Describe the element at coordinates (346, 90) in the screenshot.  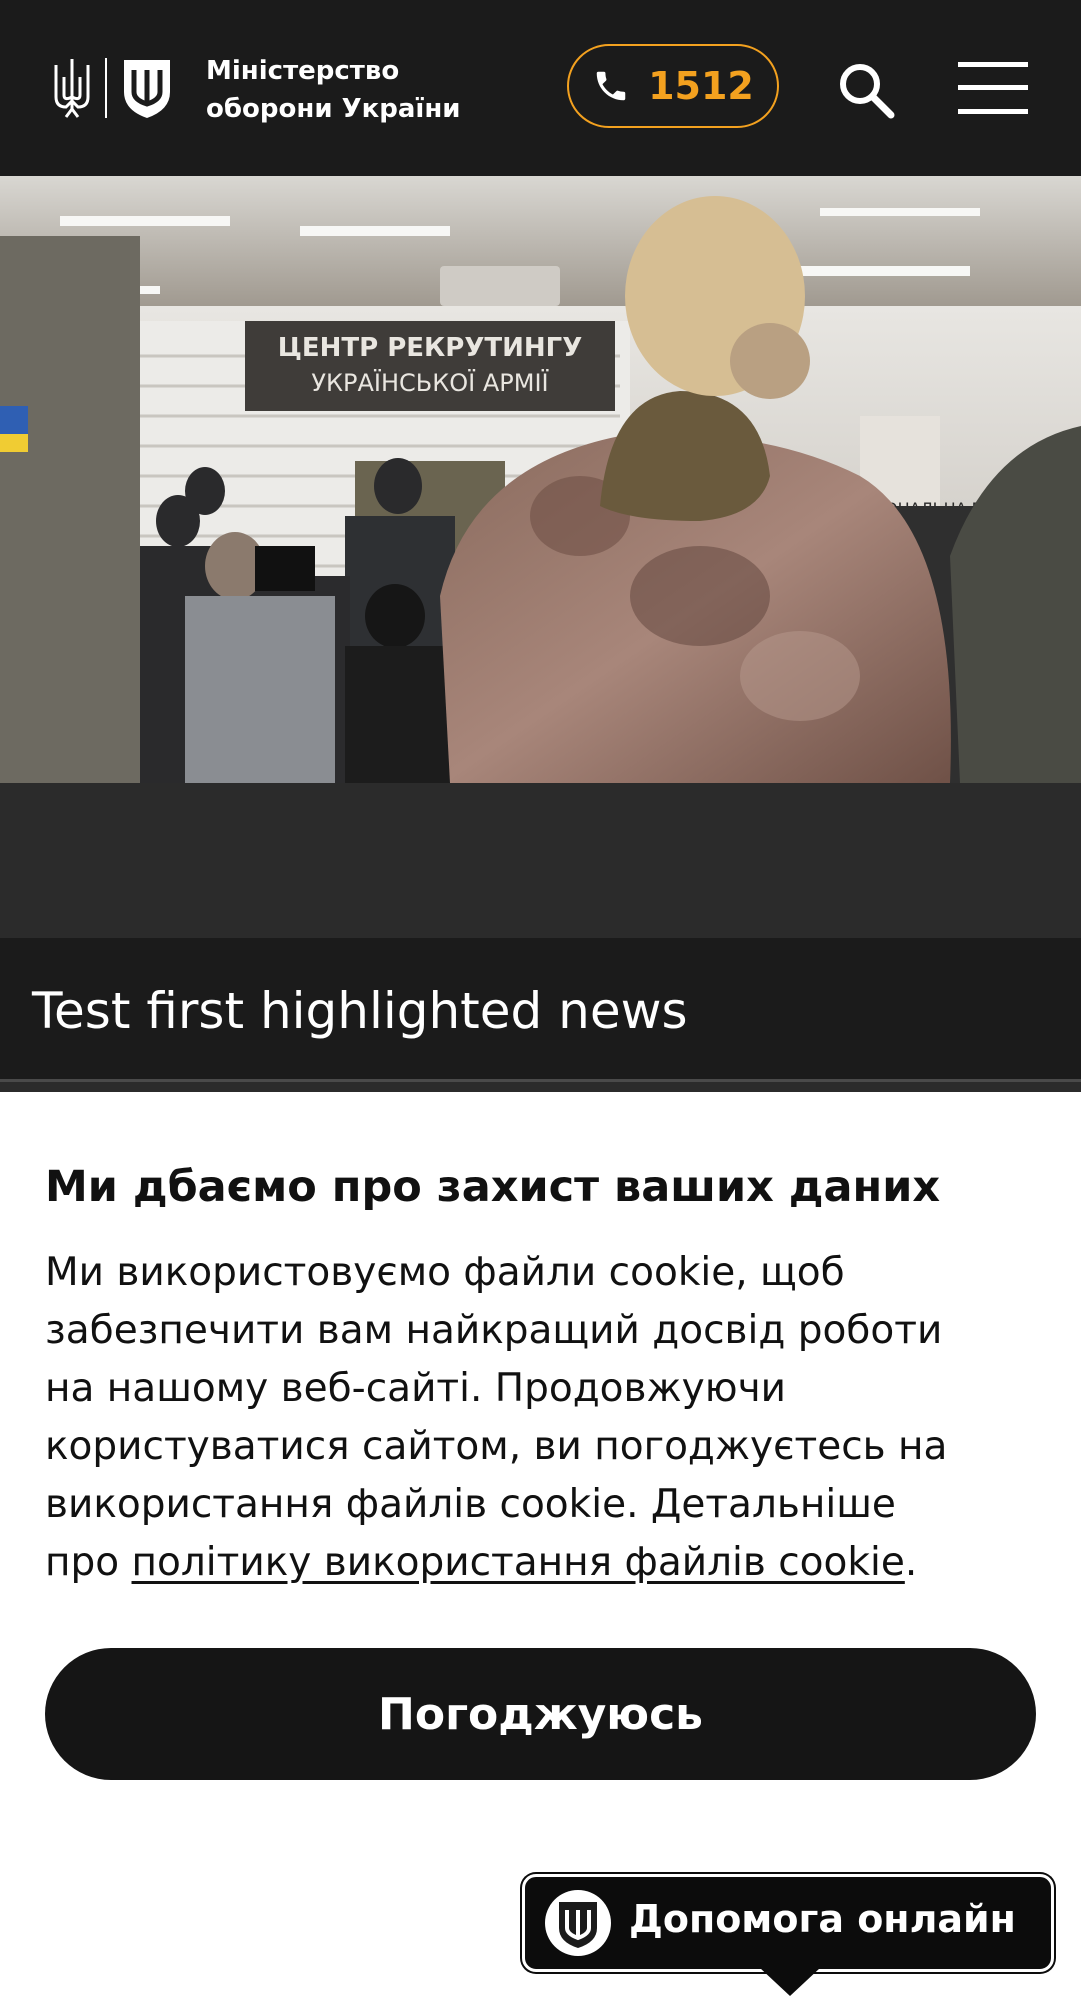
I see `ministry-name: Міністерство оборони України` at that location.